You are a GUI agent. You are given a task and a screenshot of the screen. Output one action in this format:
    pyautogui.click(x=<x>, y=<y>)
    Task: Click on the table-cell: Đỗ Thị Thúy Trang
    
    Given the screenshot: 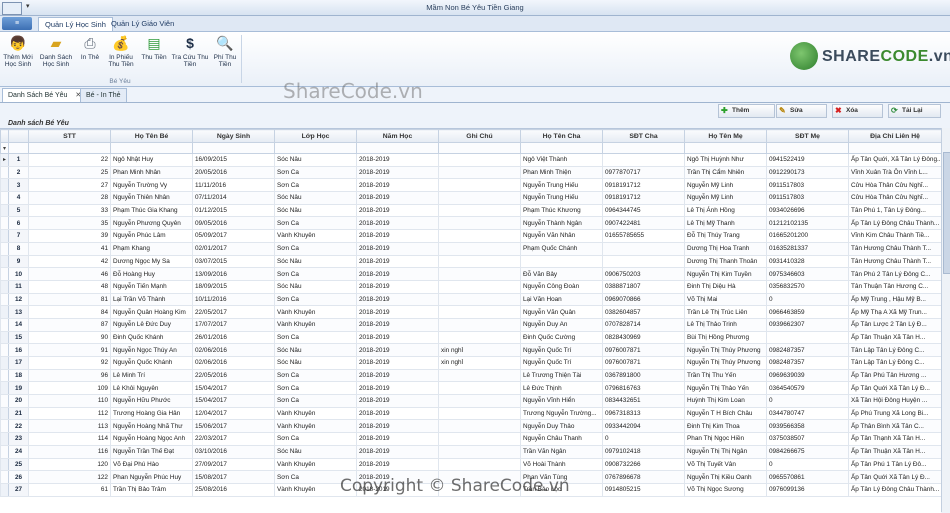 What is the action you would take?
    pyautogui.click(x=725, y=236)
    